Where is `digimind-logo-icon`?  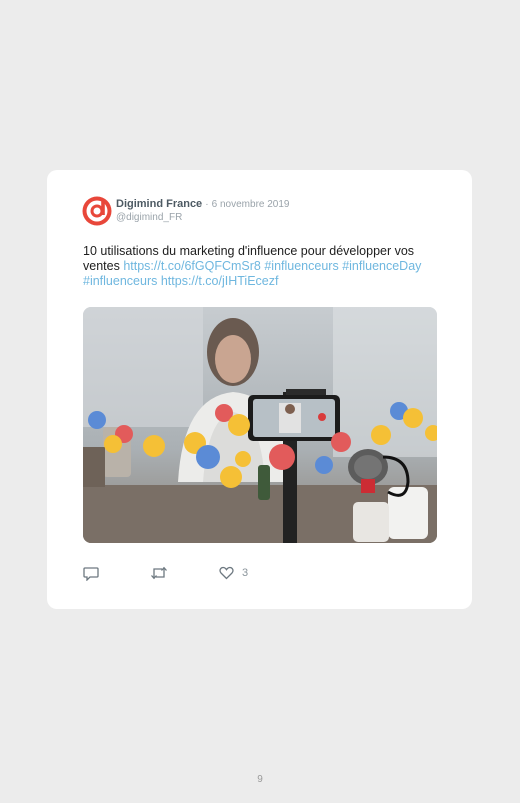
digimind-logo-icon is located at coordinates (97, 211).